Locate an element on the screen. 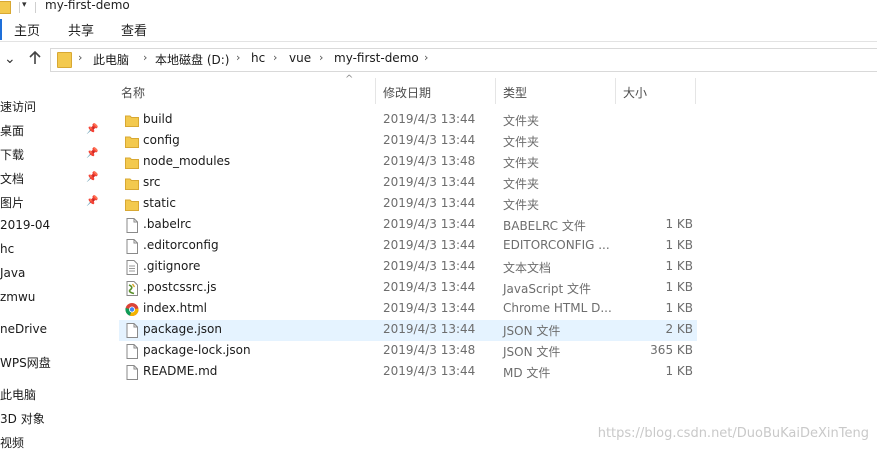 The image size is (877, 451). file-row: config 2019/4/3 13:44 文件夹 is located at coordinates (408, 141).